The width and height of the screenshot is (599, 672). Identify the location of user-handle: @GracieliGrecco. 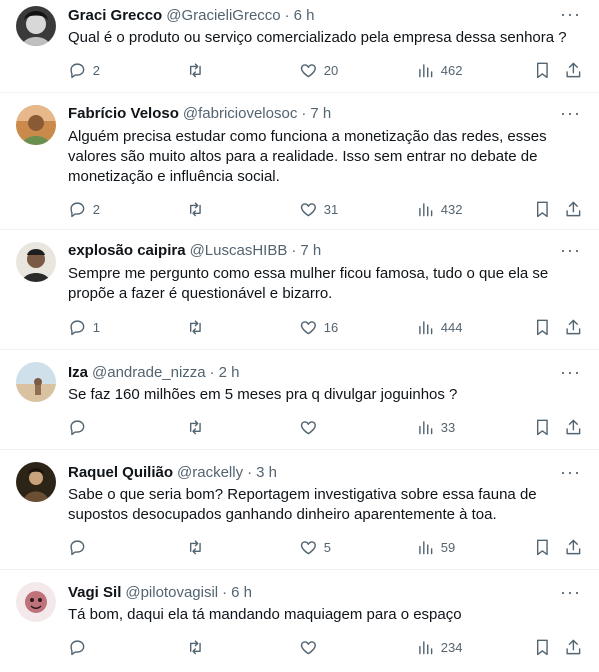
(223, 15).